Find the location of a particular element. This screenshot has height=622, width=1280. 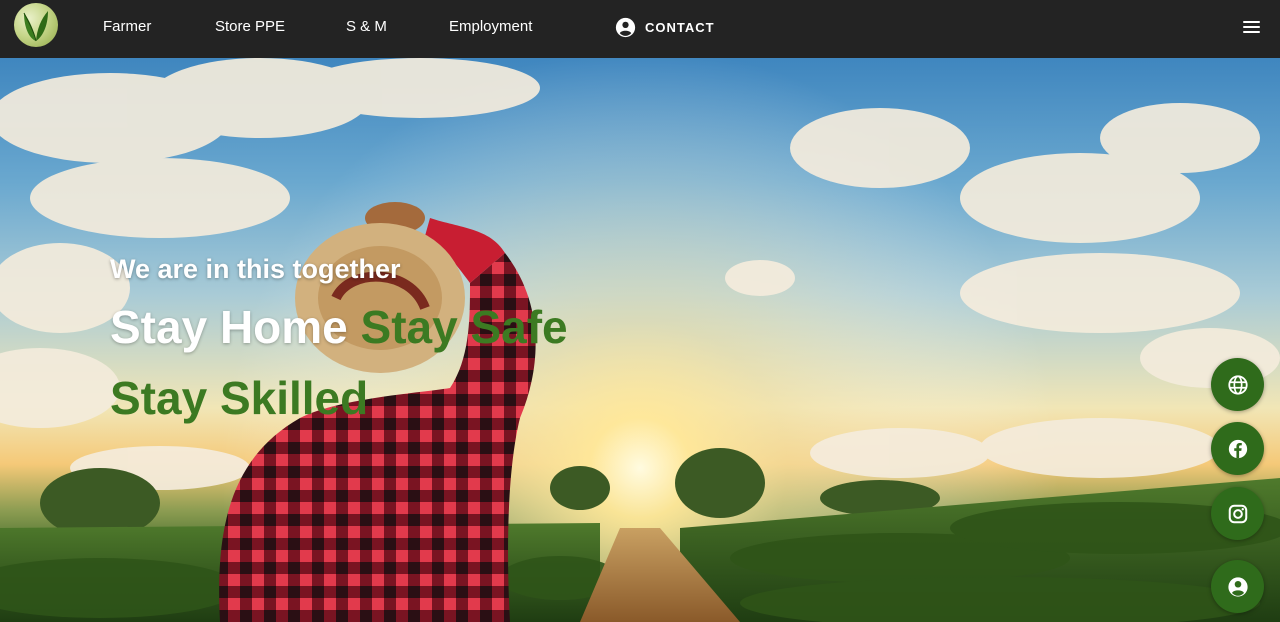

instagram-button is located at coordinates (1237, 513).